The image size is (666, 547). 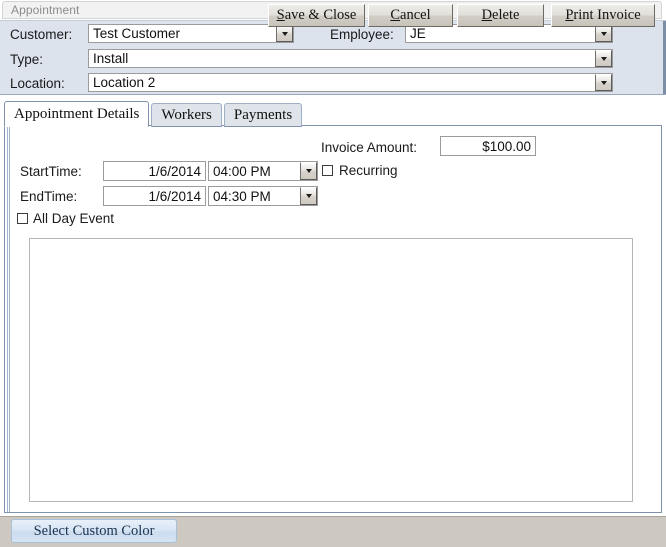 I want to click on select-custom-color-button: Select Custom Color, so click(x=94, y=531).